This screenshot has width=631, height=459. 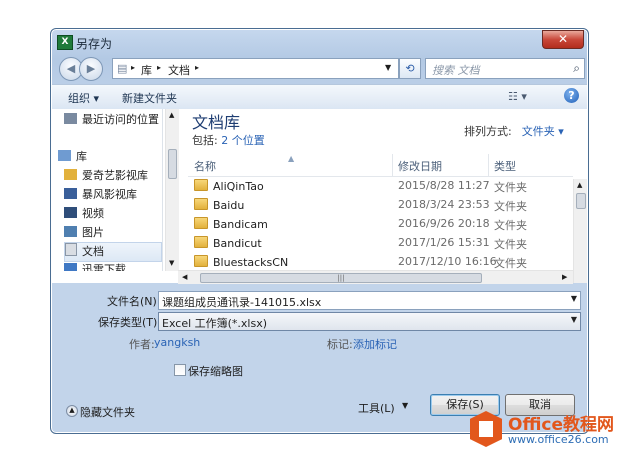 I want to click on author-label: 作者:, so click(x=142, y=344).